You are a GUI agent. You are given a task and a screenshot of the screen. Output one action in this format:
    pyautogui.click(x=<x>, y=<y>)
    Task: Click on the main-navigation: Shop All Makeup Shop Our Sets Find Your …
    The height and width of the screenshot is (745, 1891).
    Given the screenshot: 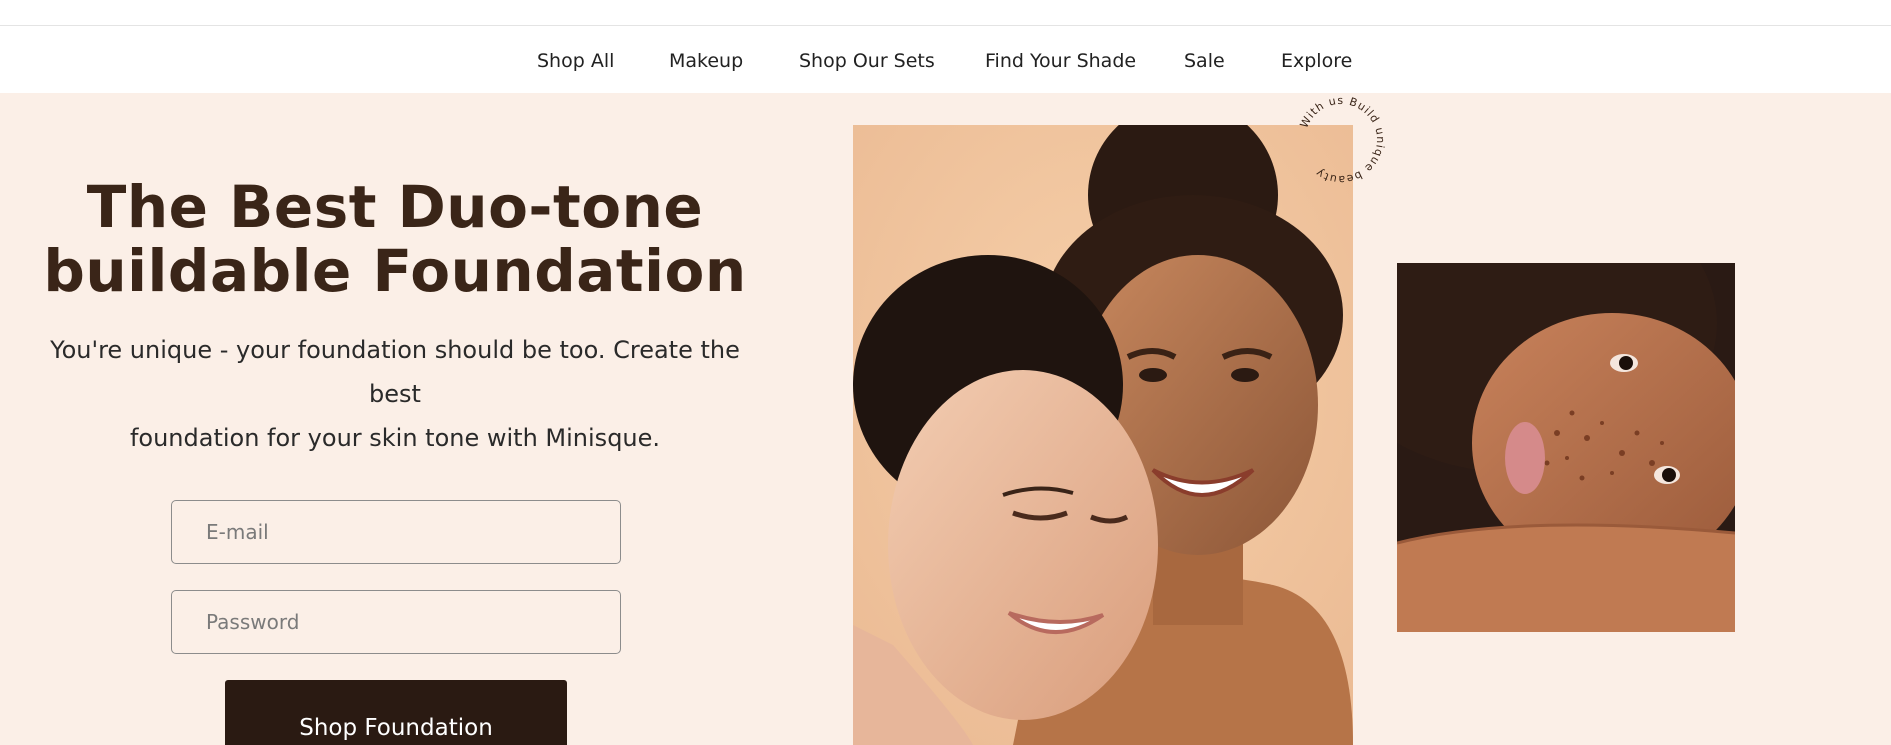 What is the action you would take?
    pyautogui.click(x=945, y=59)
    